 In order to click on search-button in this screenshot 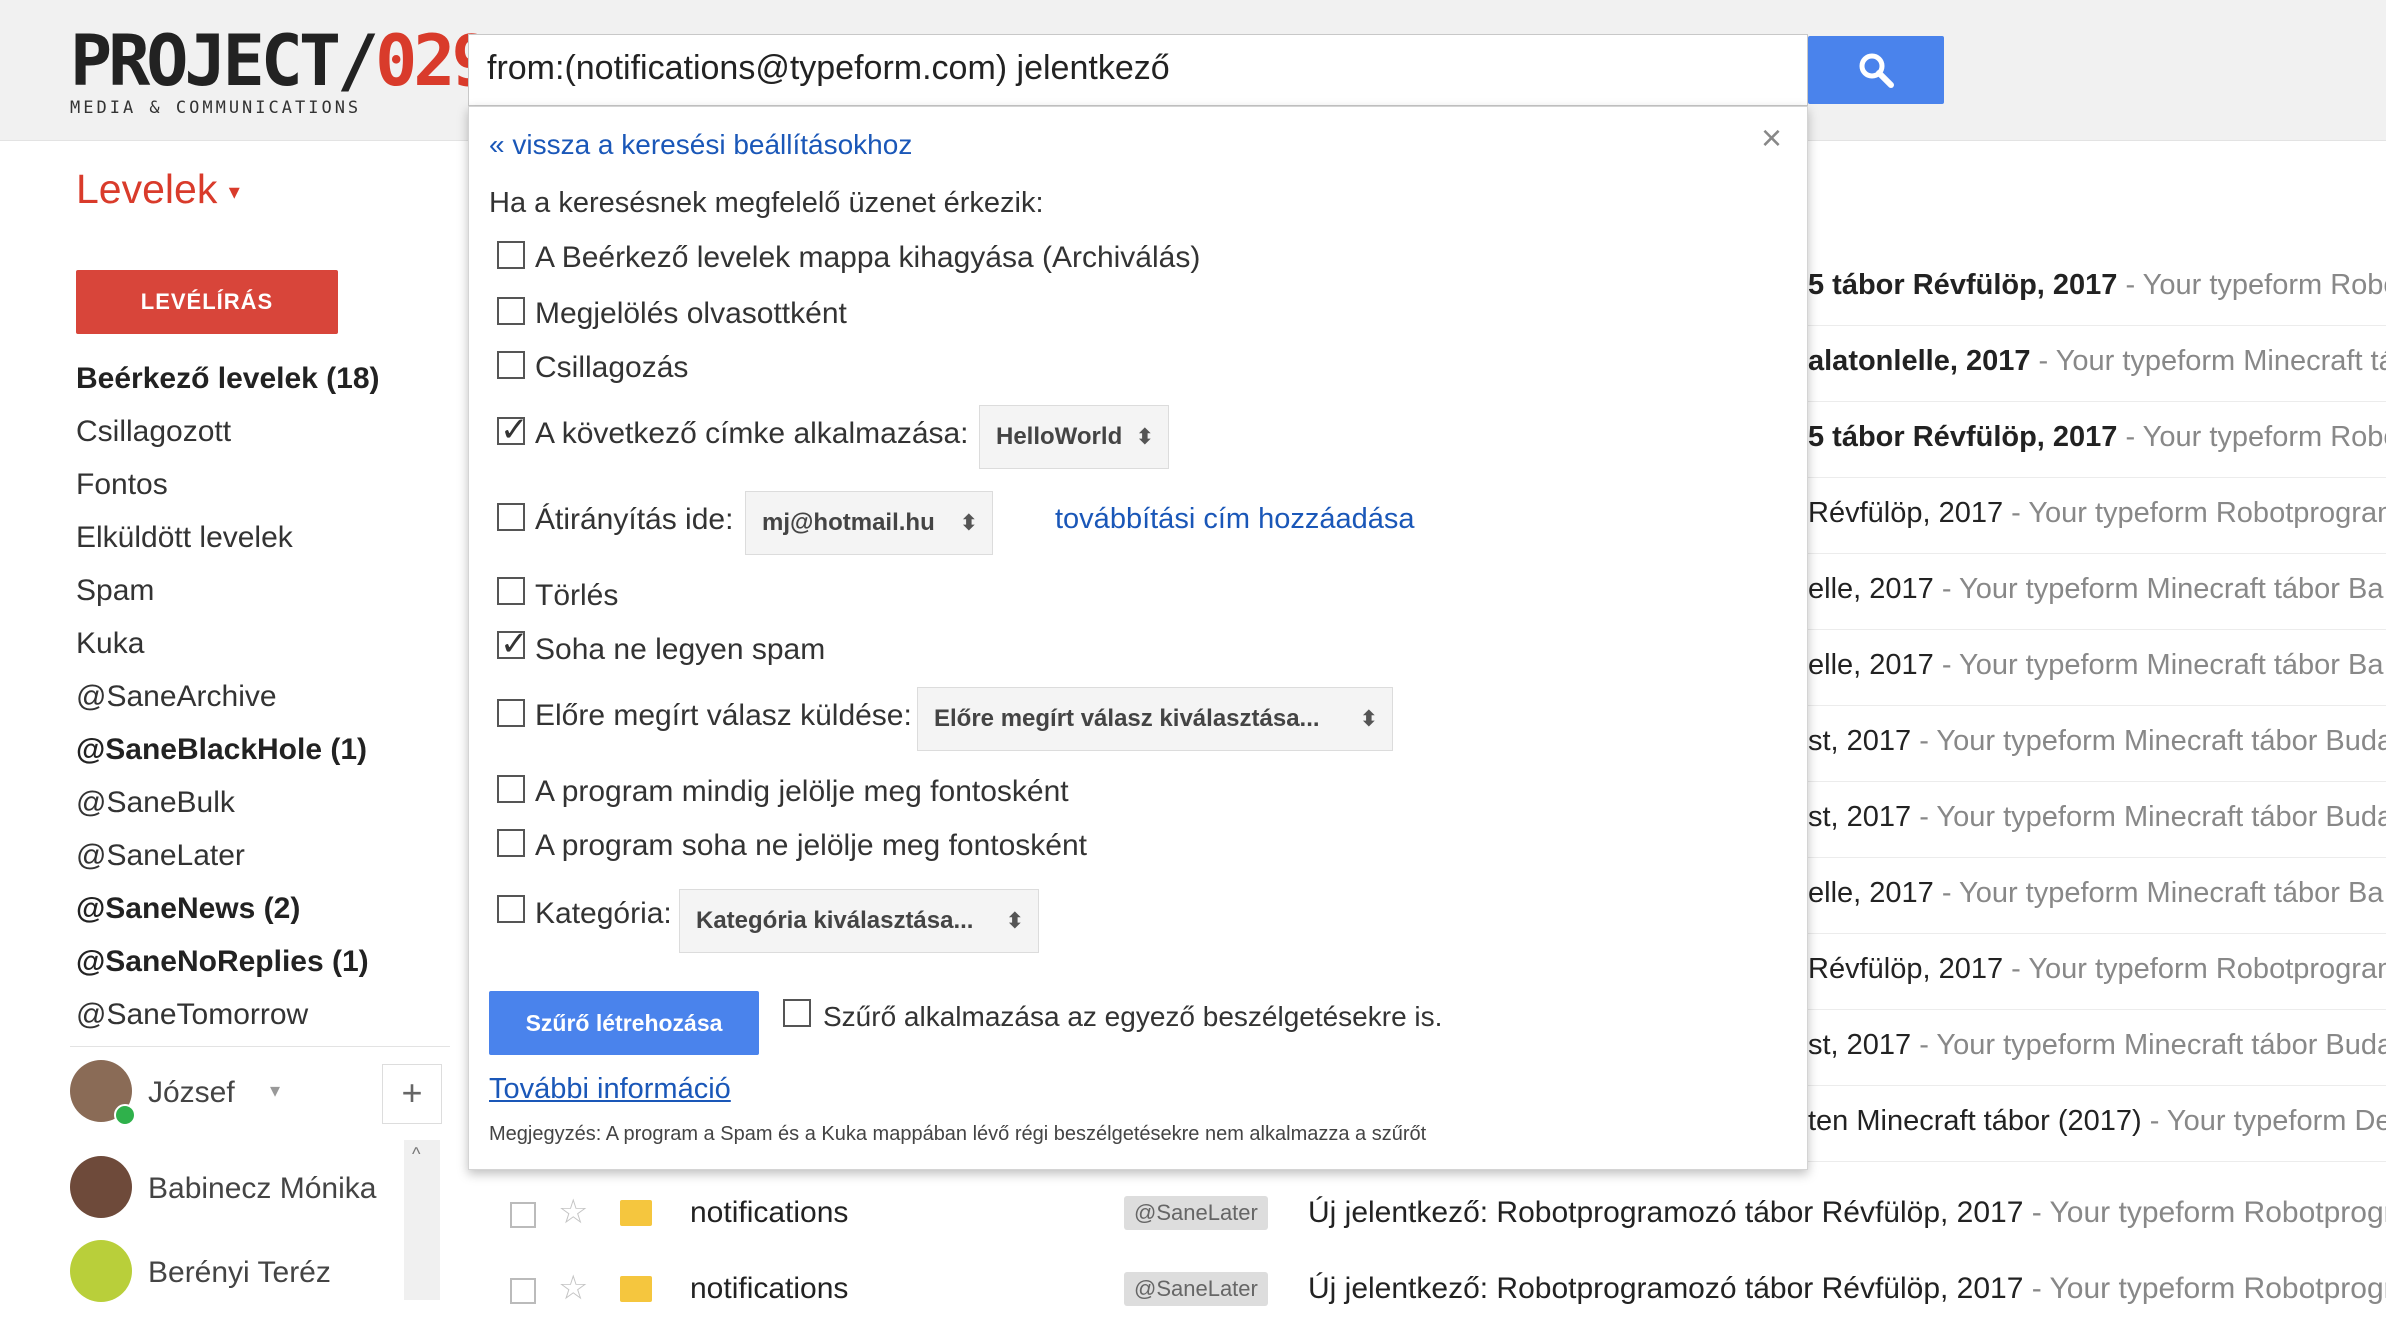, I will do `click(1876, 70)`.